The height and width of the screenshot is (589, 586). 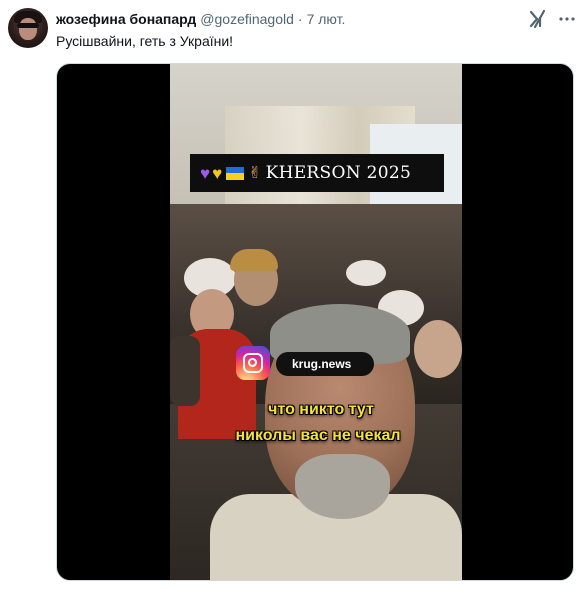 I want to click on man-beard, so click(x=342, y=486).